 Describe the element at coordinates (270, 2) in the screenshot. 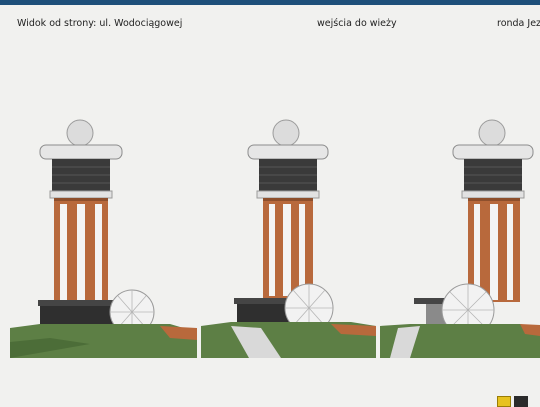

I see `top-bar` at that location.